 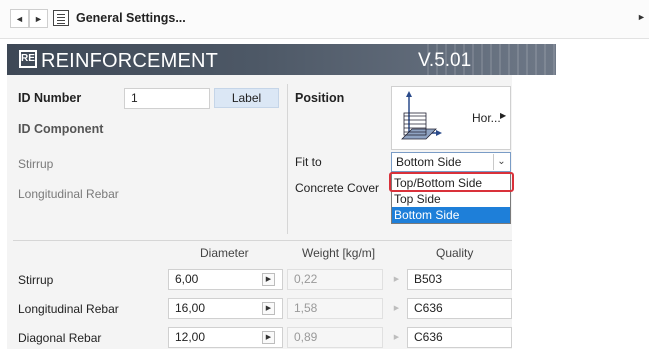 What do you see at coordinates (459, 337) in the screenshot?
I see `diagonal-quality-field: C636` at bounding box center [459, 337].